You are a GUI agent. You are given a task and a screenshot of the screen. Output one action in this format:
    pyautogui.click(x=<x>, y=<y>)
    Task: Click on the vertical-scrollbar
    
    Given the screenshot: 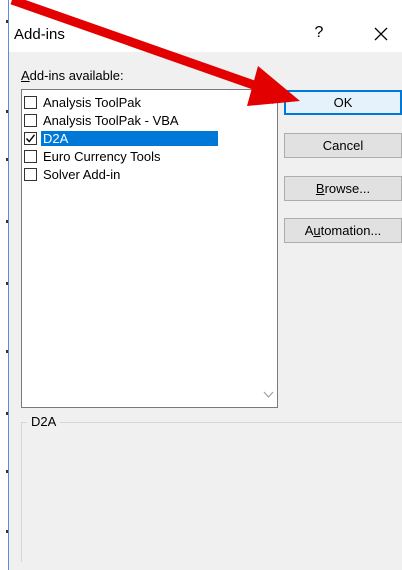 What is the action you would take?
    pyautogui.click(x=268, y=248)
    